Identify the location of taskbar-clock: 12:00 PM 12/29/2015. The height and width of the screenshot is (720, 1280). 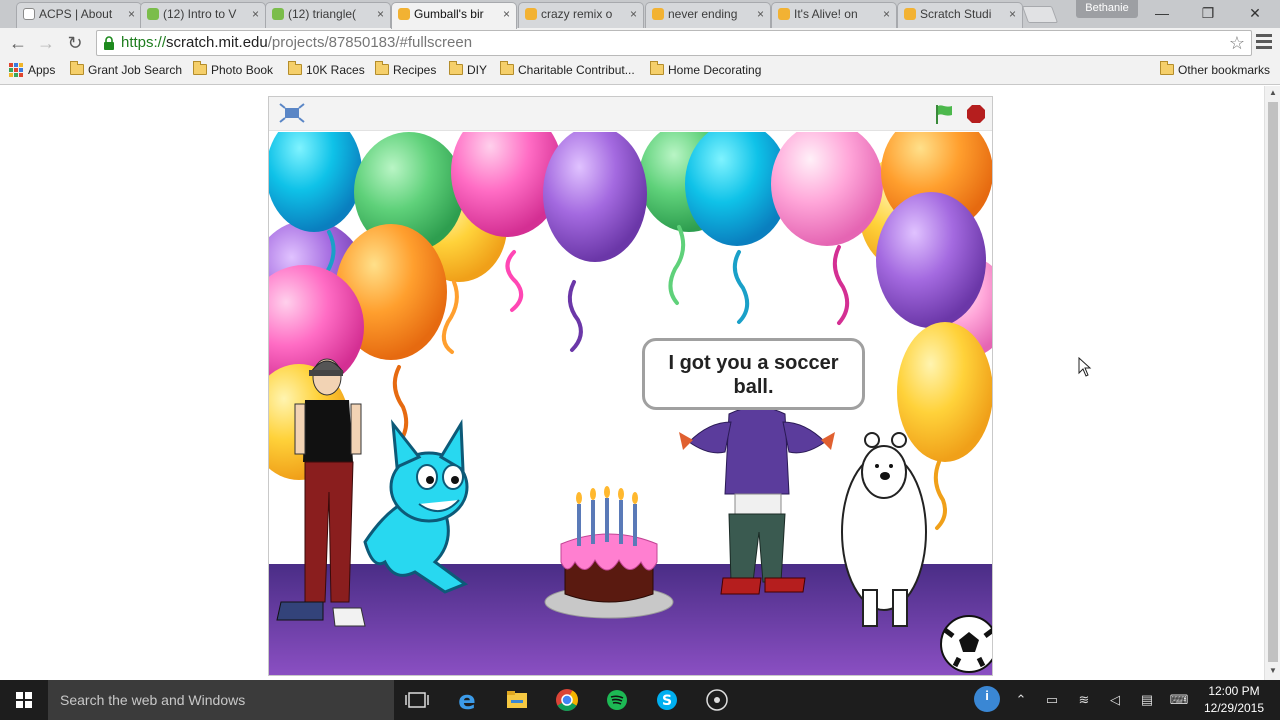
(1234, 700).